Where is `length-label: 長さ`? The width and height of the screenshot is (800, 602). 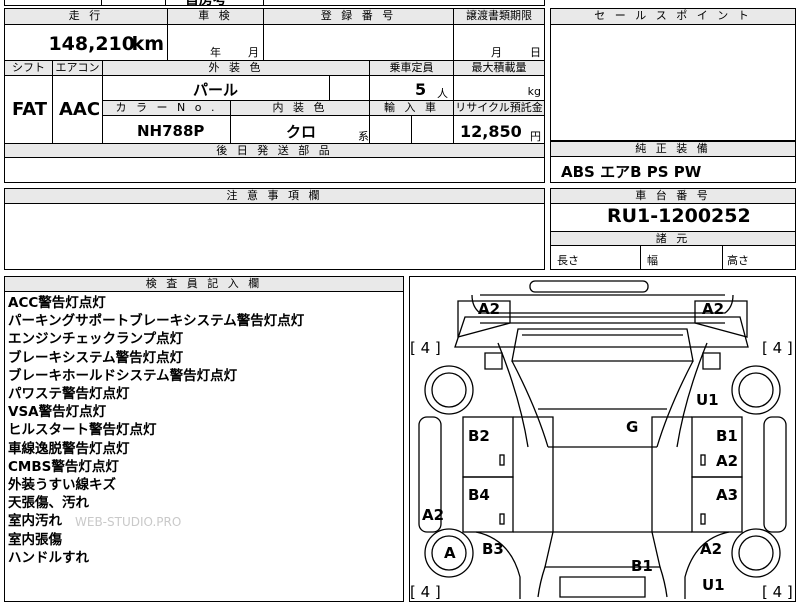 length-label: 長さ is located at coordinates (568, 260).